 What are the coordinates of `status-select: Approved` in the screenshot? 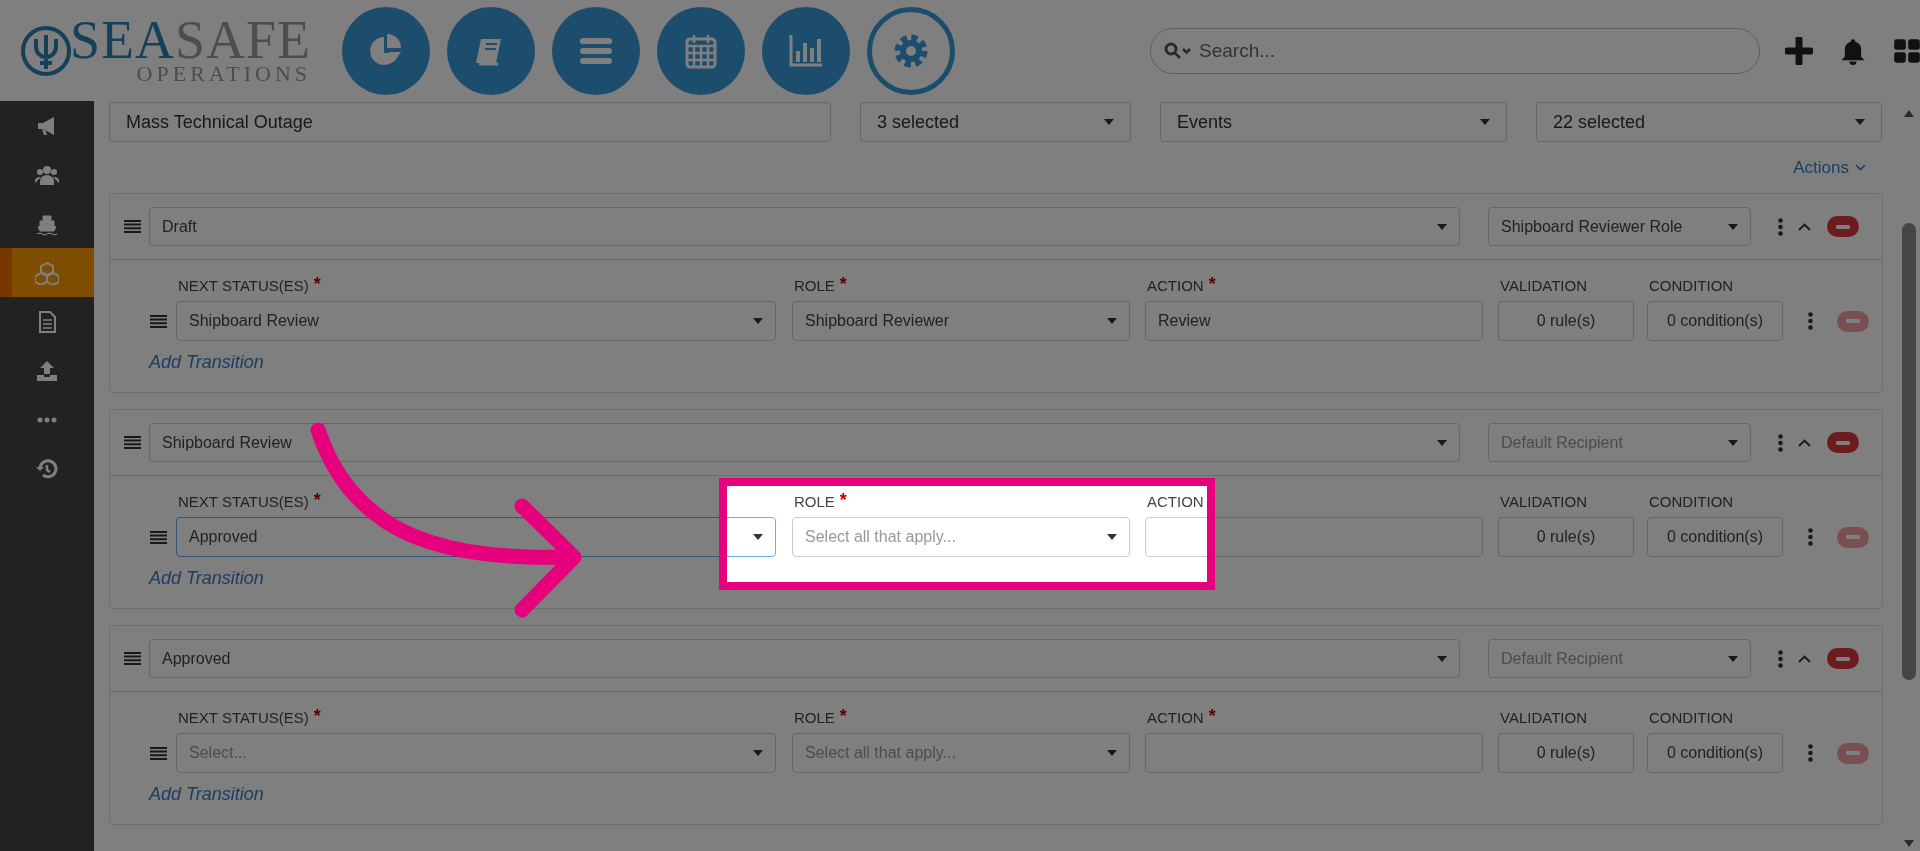 It's located at (804, 658).